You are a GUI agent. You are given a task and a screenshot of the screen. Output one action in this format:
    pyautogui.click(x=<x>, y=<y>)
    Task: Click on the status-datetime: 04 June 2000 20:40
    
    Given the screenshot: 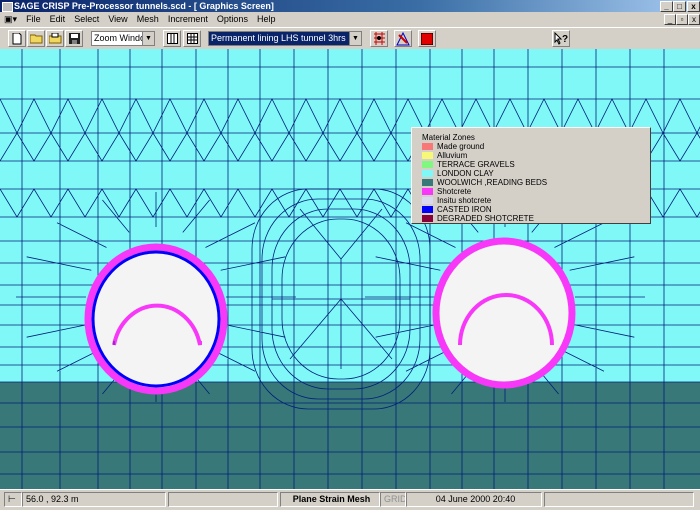 What is the action you would take?
    pyautogui.click(x=474, y=499)
    